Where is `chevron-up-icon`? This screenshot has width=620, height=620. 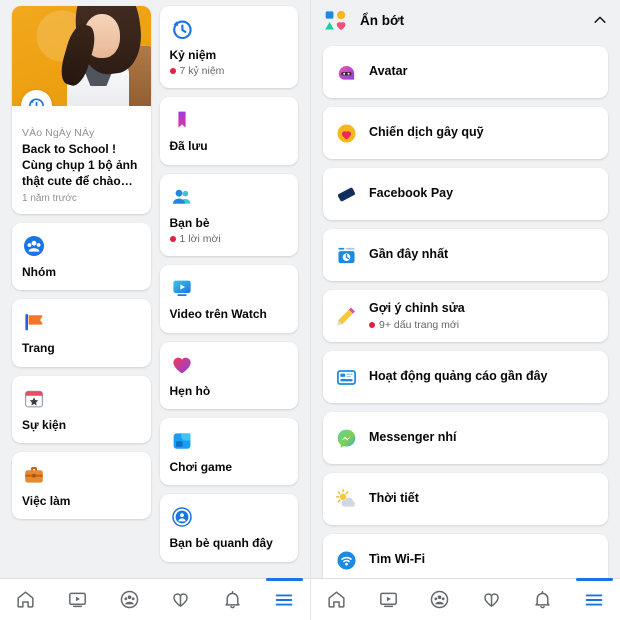
chevron-up-icon is located at coordinates (600, 20).